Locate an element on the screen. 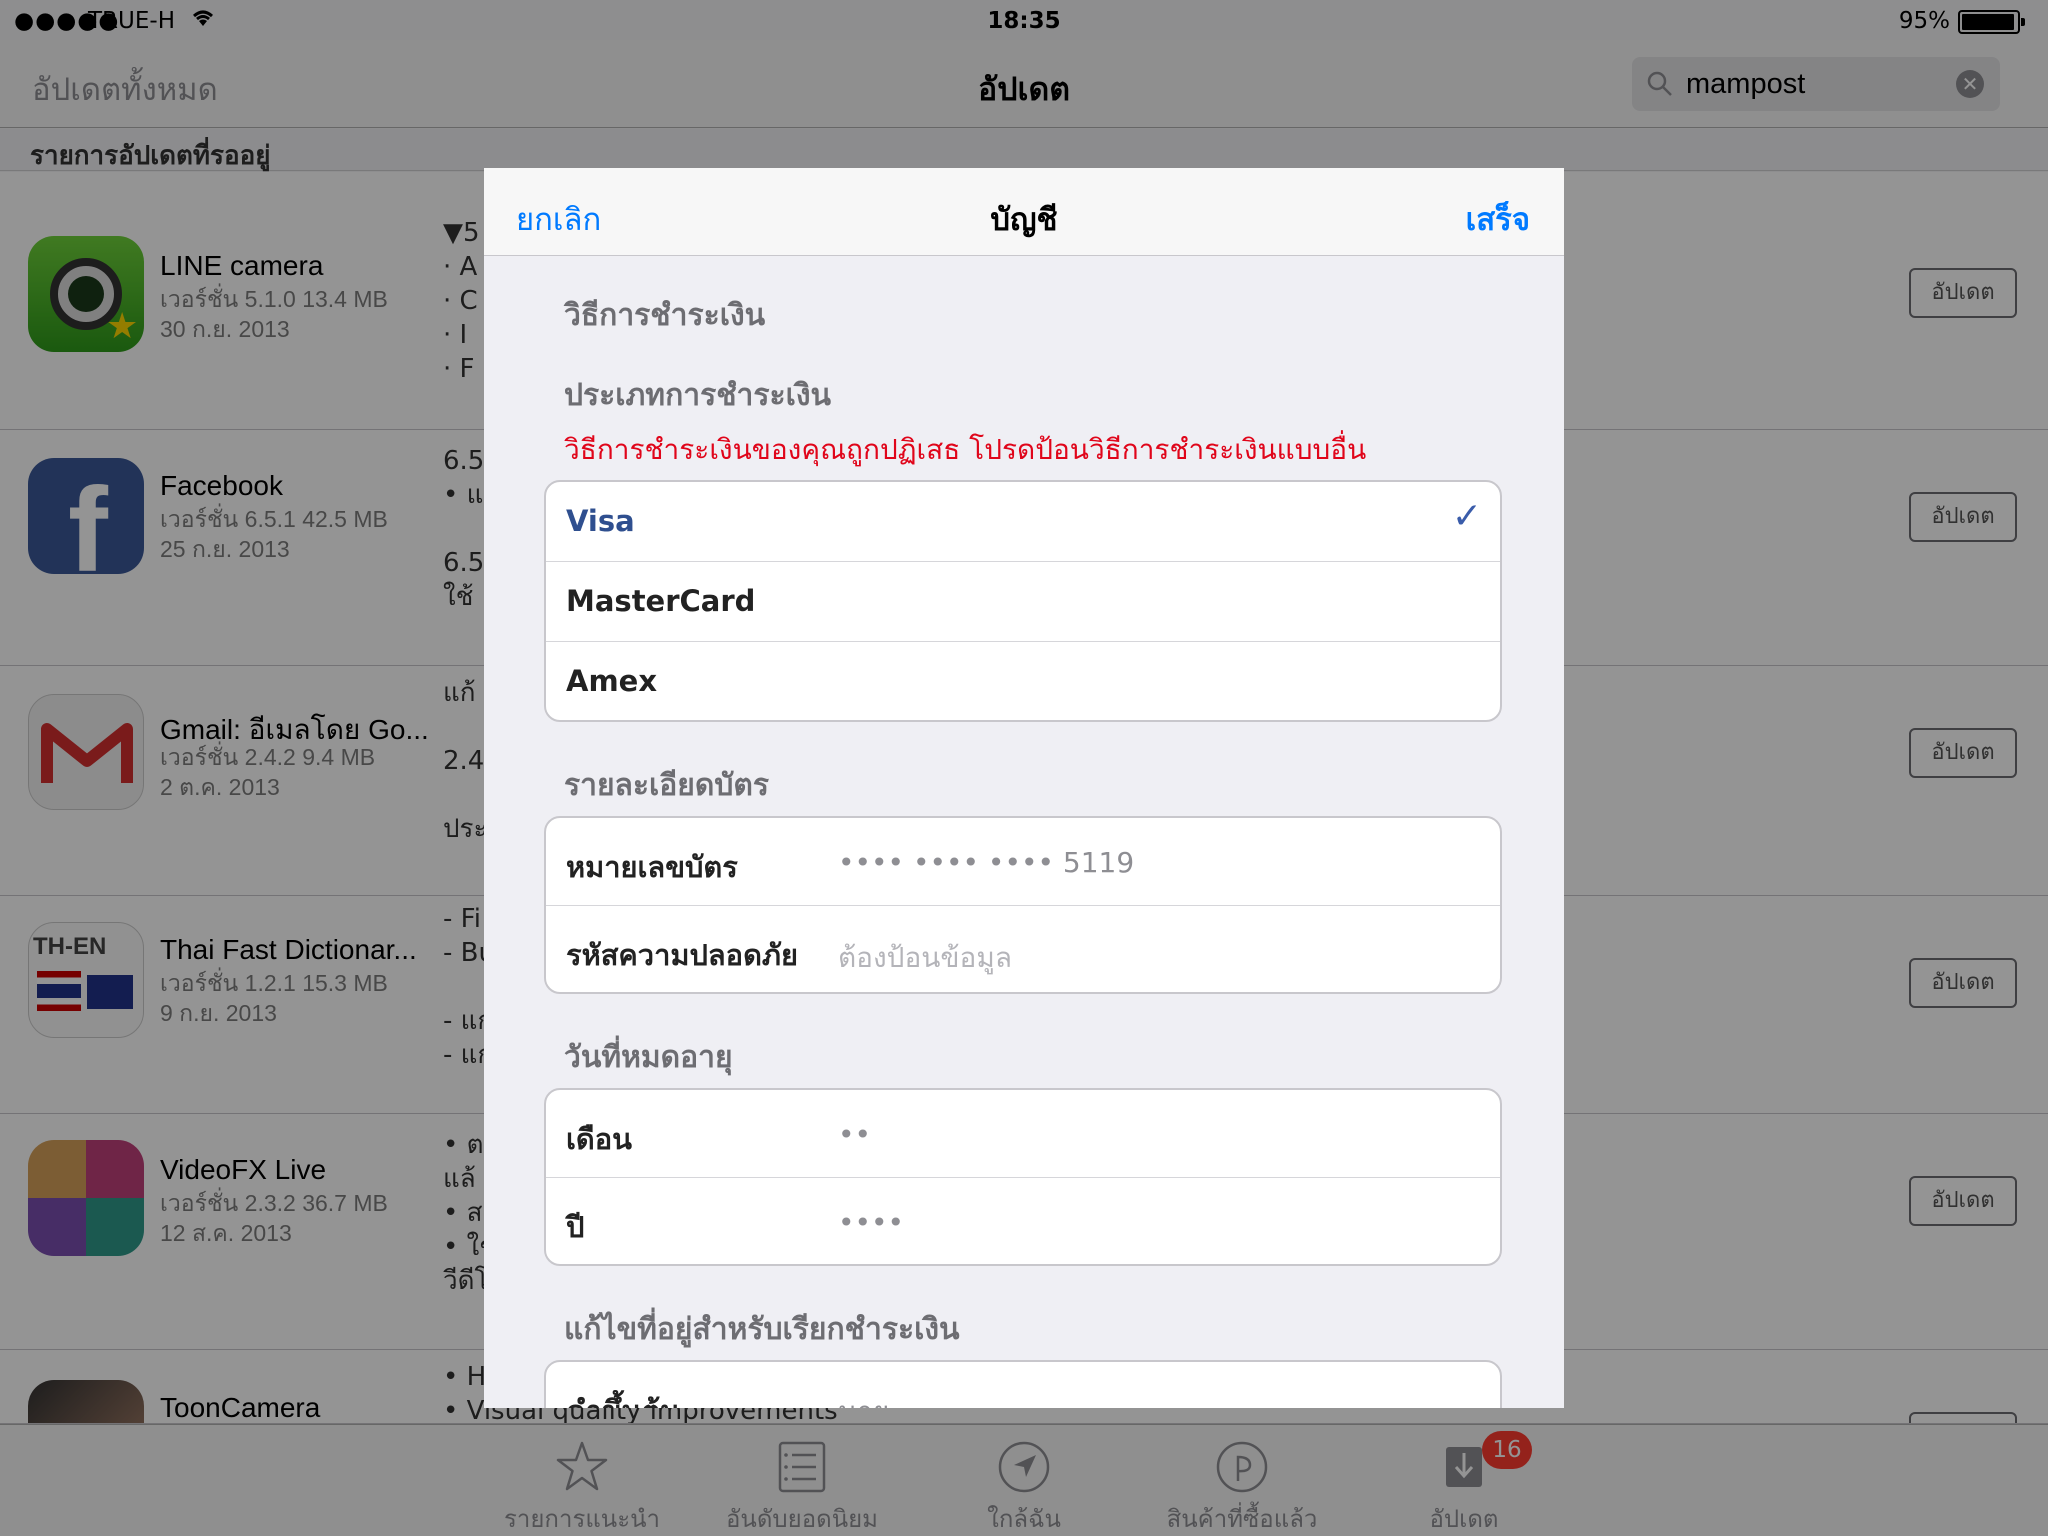 Image resolution: width=2048 pixels, height=1536 pixels. payment-option-label: Visa is located at coordinates (600, 521).